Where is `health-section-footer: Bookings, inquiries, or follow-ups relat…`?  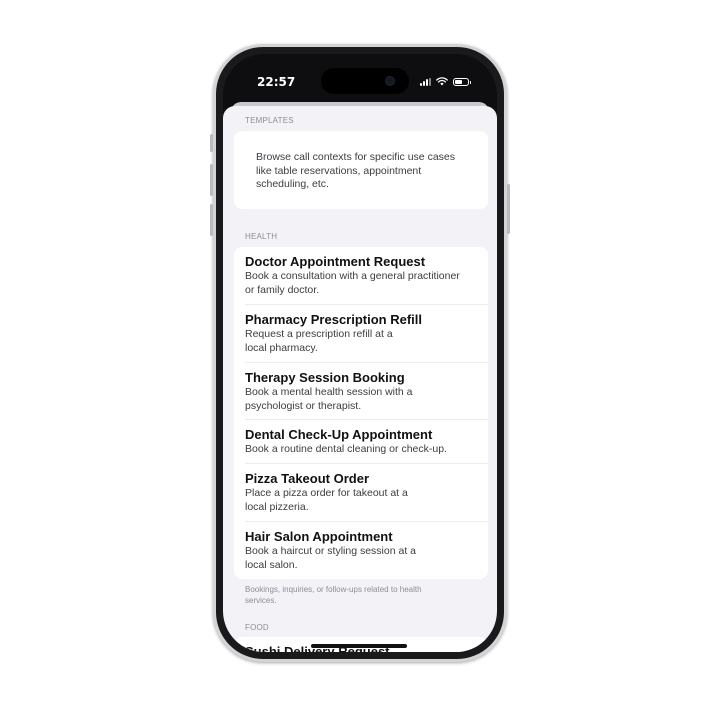
health-section-footer: Bookings, inquiries, or follow-ups relat… is located at coordinates (333, 595).